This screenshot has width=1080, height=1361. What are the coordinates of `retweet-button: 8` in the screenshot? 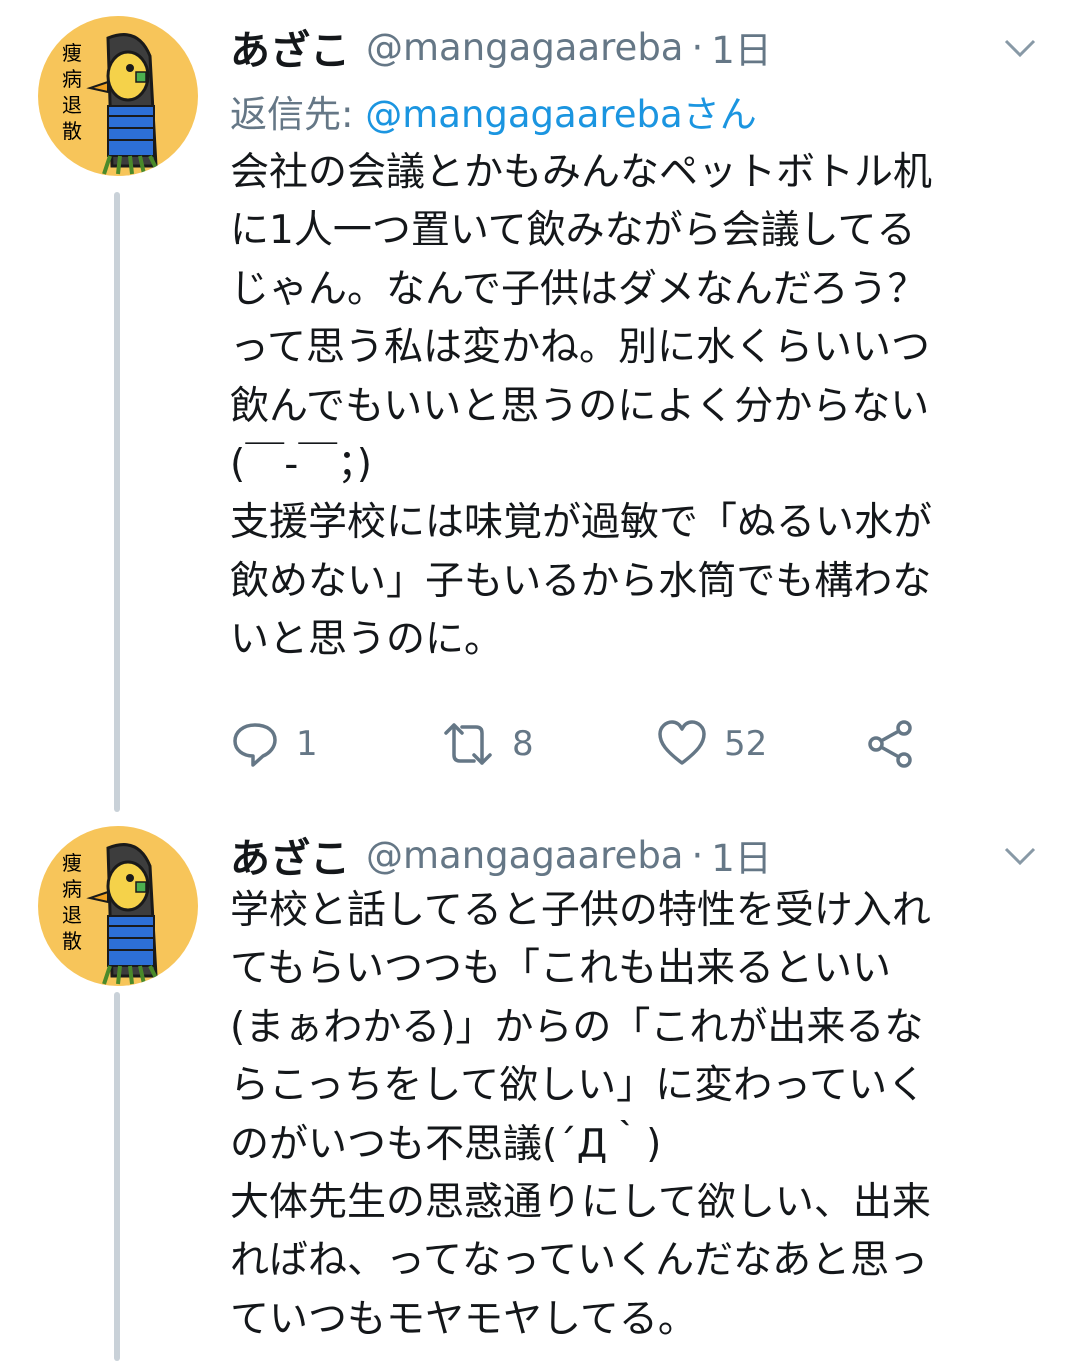 It's located at (487, 744).